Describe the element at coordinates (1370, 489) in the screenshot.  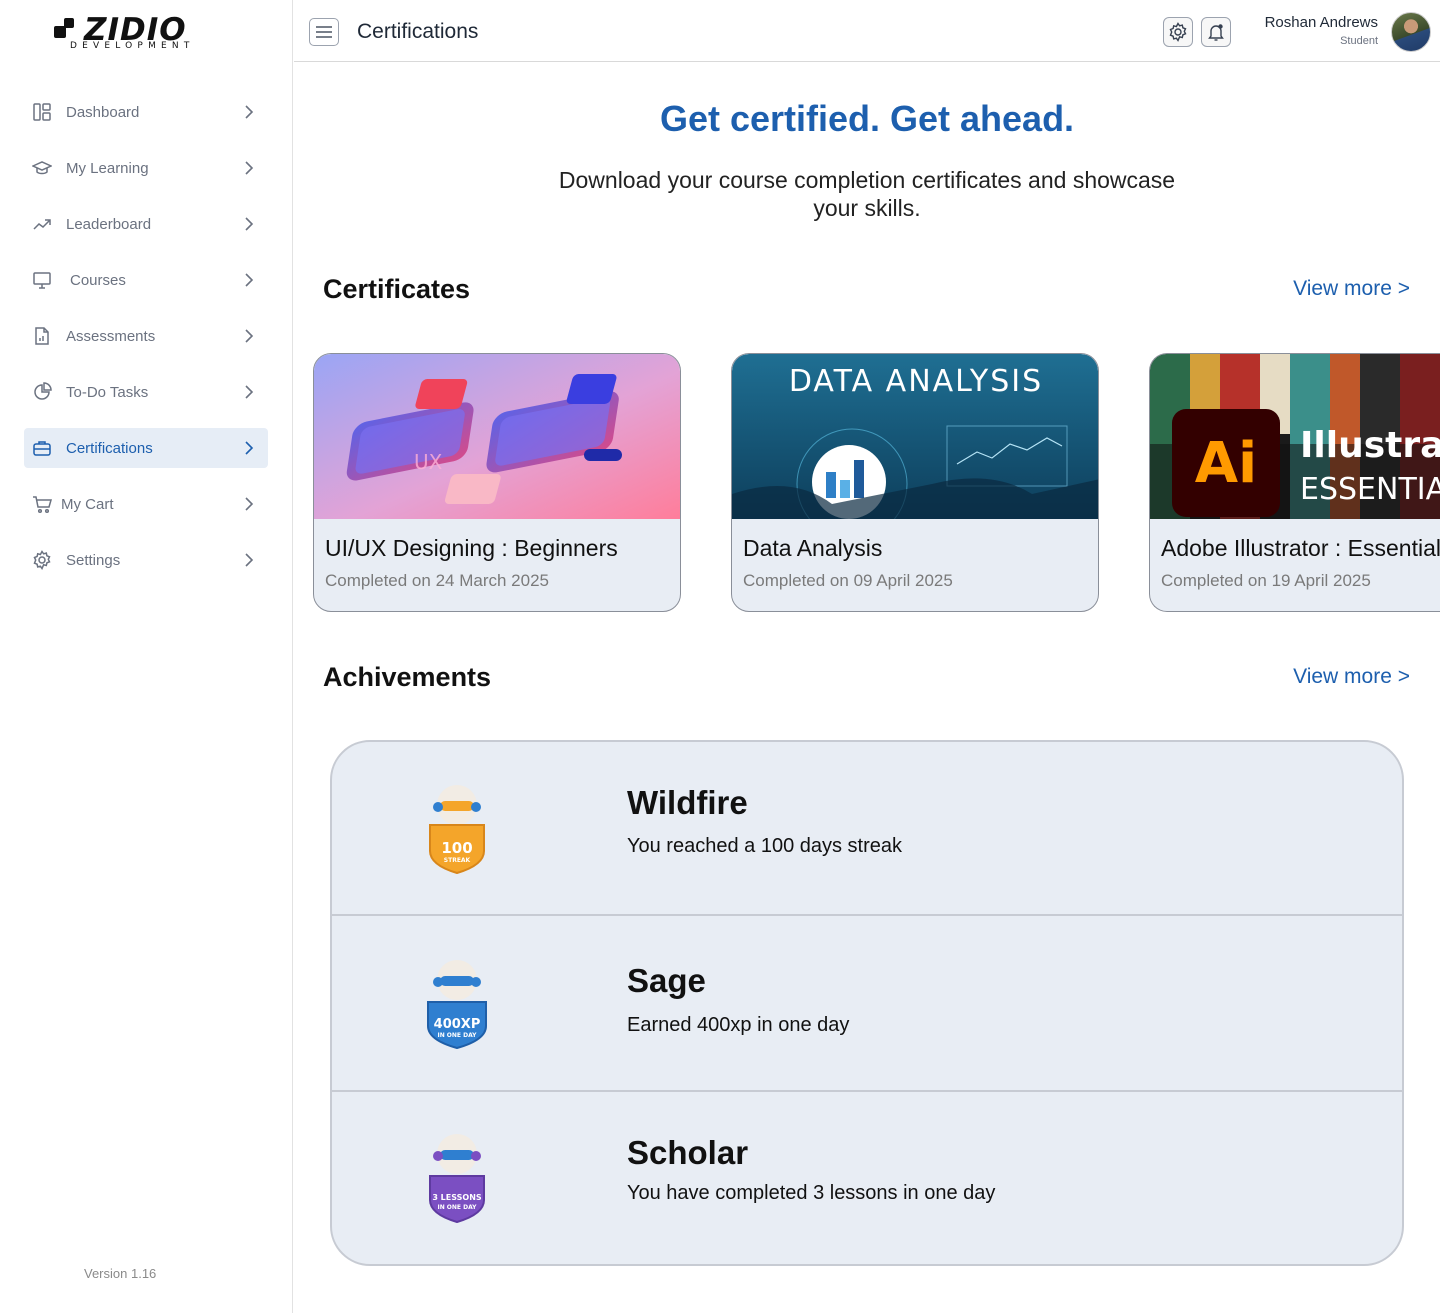
I see `illustrator-banner-sub: ESSENTIALS` at that location.